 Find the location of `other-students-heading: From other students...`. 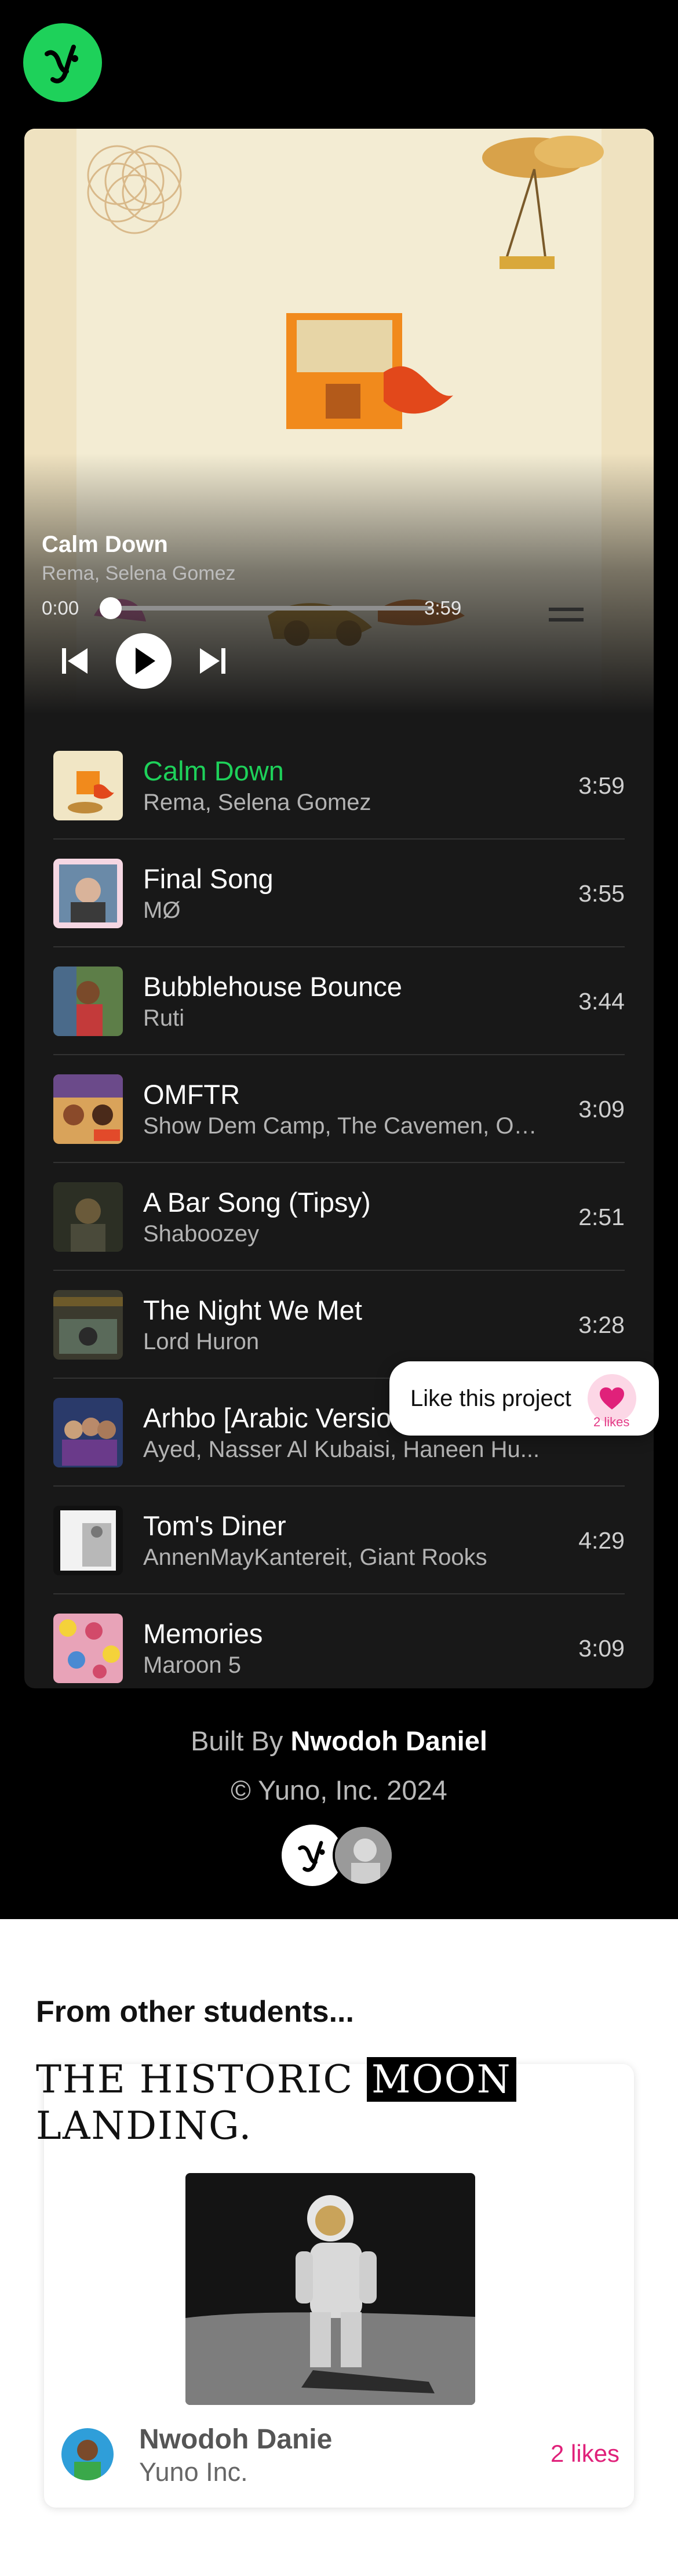

other-students-heading: From other students... is located at coordinates (195, 2012).